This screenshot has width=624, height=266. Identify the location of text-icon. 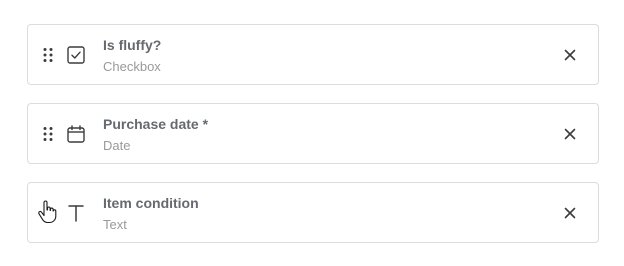
(76, 213).